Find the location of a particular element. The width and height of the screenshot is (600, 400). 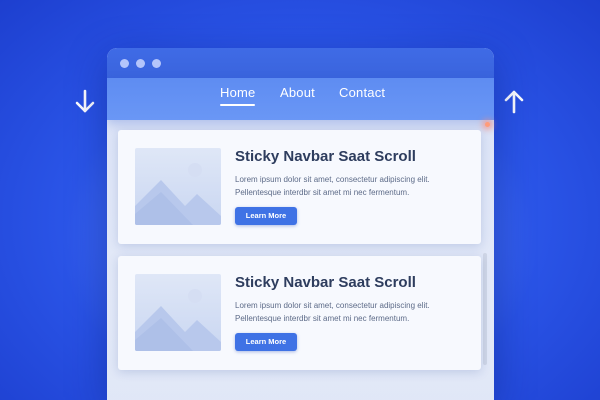

arrow-up-icon is located at coordinates (514, 102).